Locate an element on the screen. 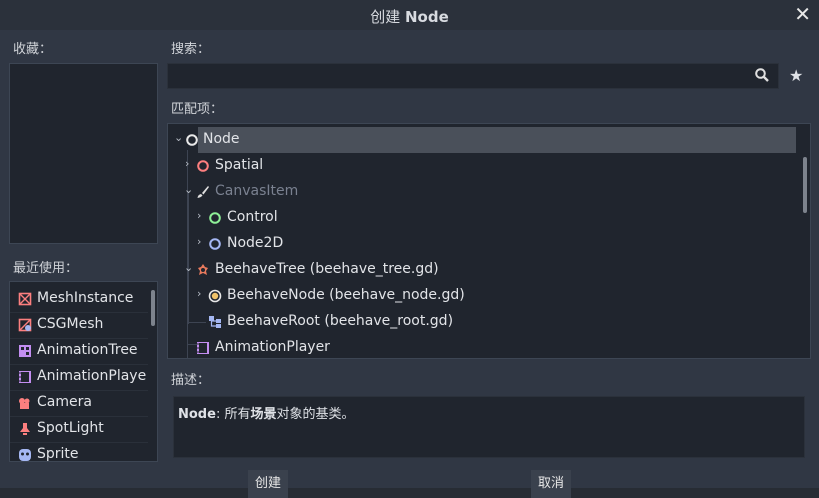  tree-row-label: BeehaveRoot (beehave_root.gd) is located at coordinates (340, 321).